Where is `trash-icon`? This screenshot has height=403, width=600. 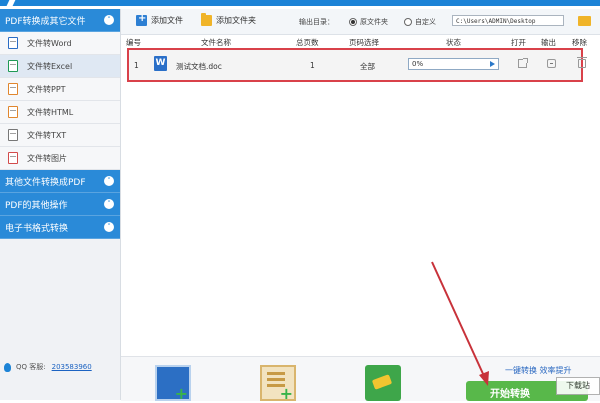 trash-icon is located at coordinates (582, 62).